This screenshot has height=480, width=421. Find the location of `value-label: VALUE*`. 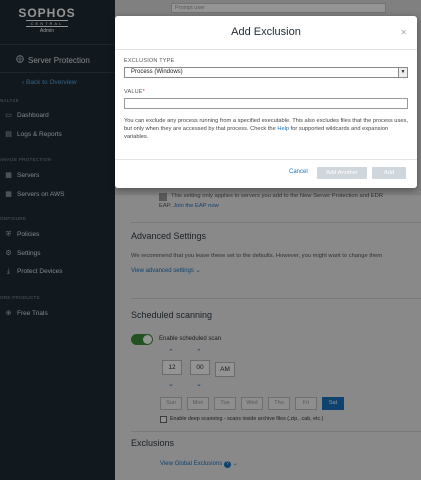

value-label: VALUE* is located at coordinates (134, 92).